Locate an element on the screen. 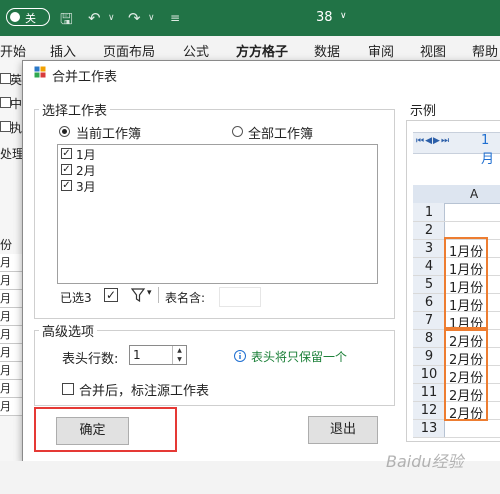 Image resolution: width=500 pixels, height=494 pixels. autosave-label: 关 is located at coordinates (30, 18).